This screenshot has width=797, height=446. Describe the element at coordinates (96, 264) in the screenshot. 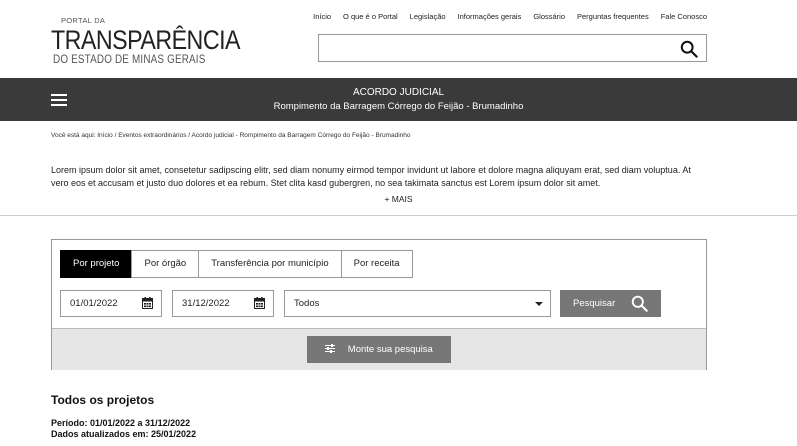

I see `tab-por-projeto: Por projeto` at that location.